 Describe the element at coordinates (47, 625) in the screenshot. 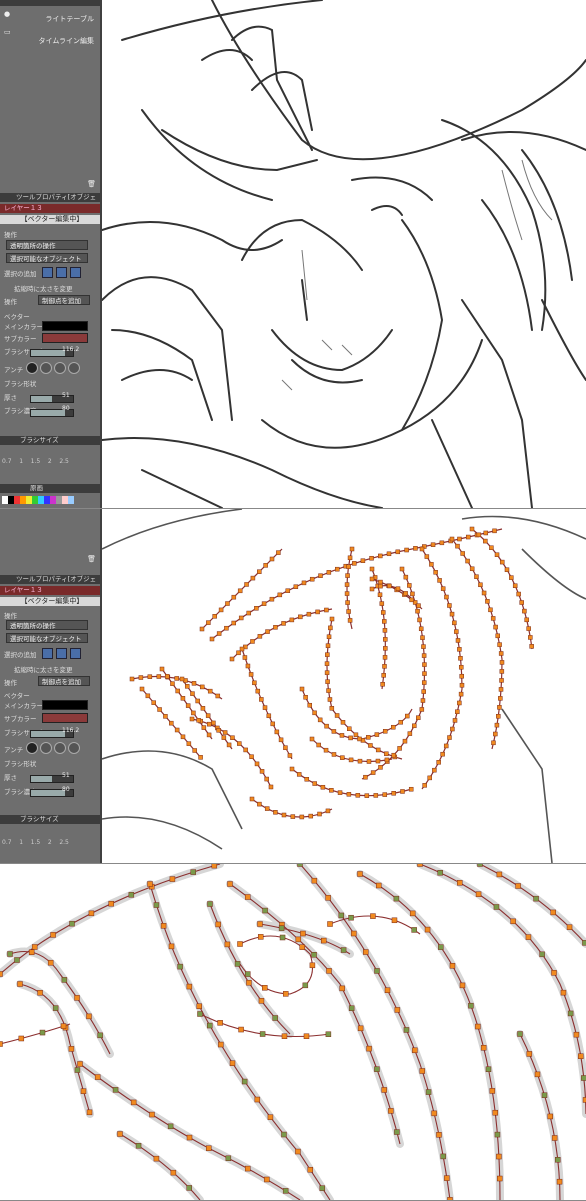

I see `transparent-operation-dropdown: 透明箇所の操作` at that location.